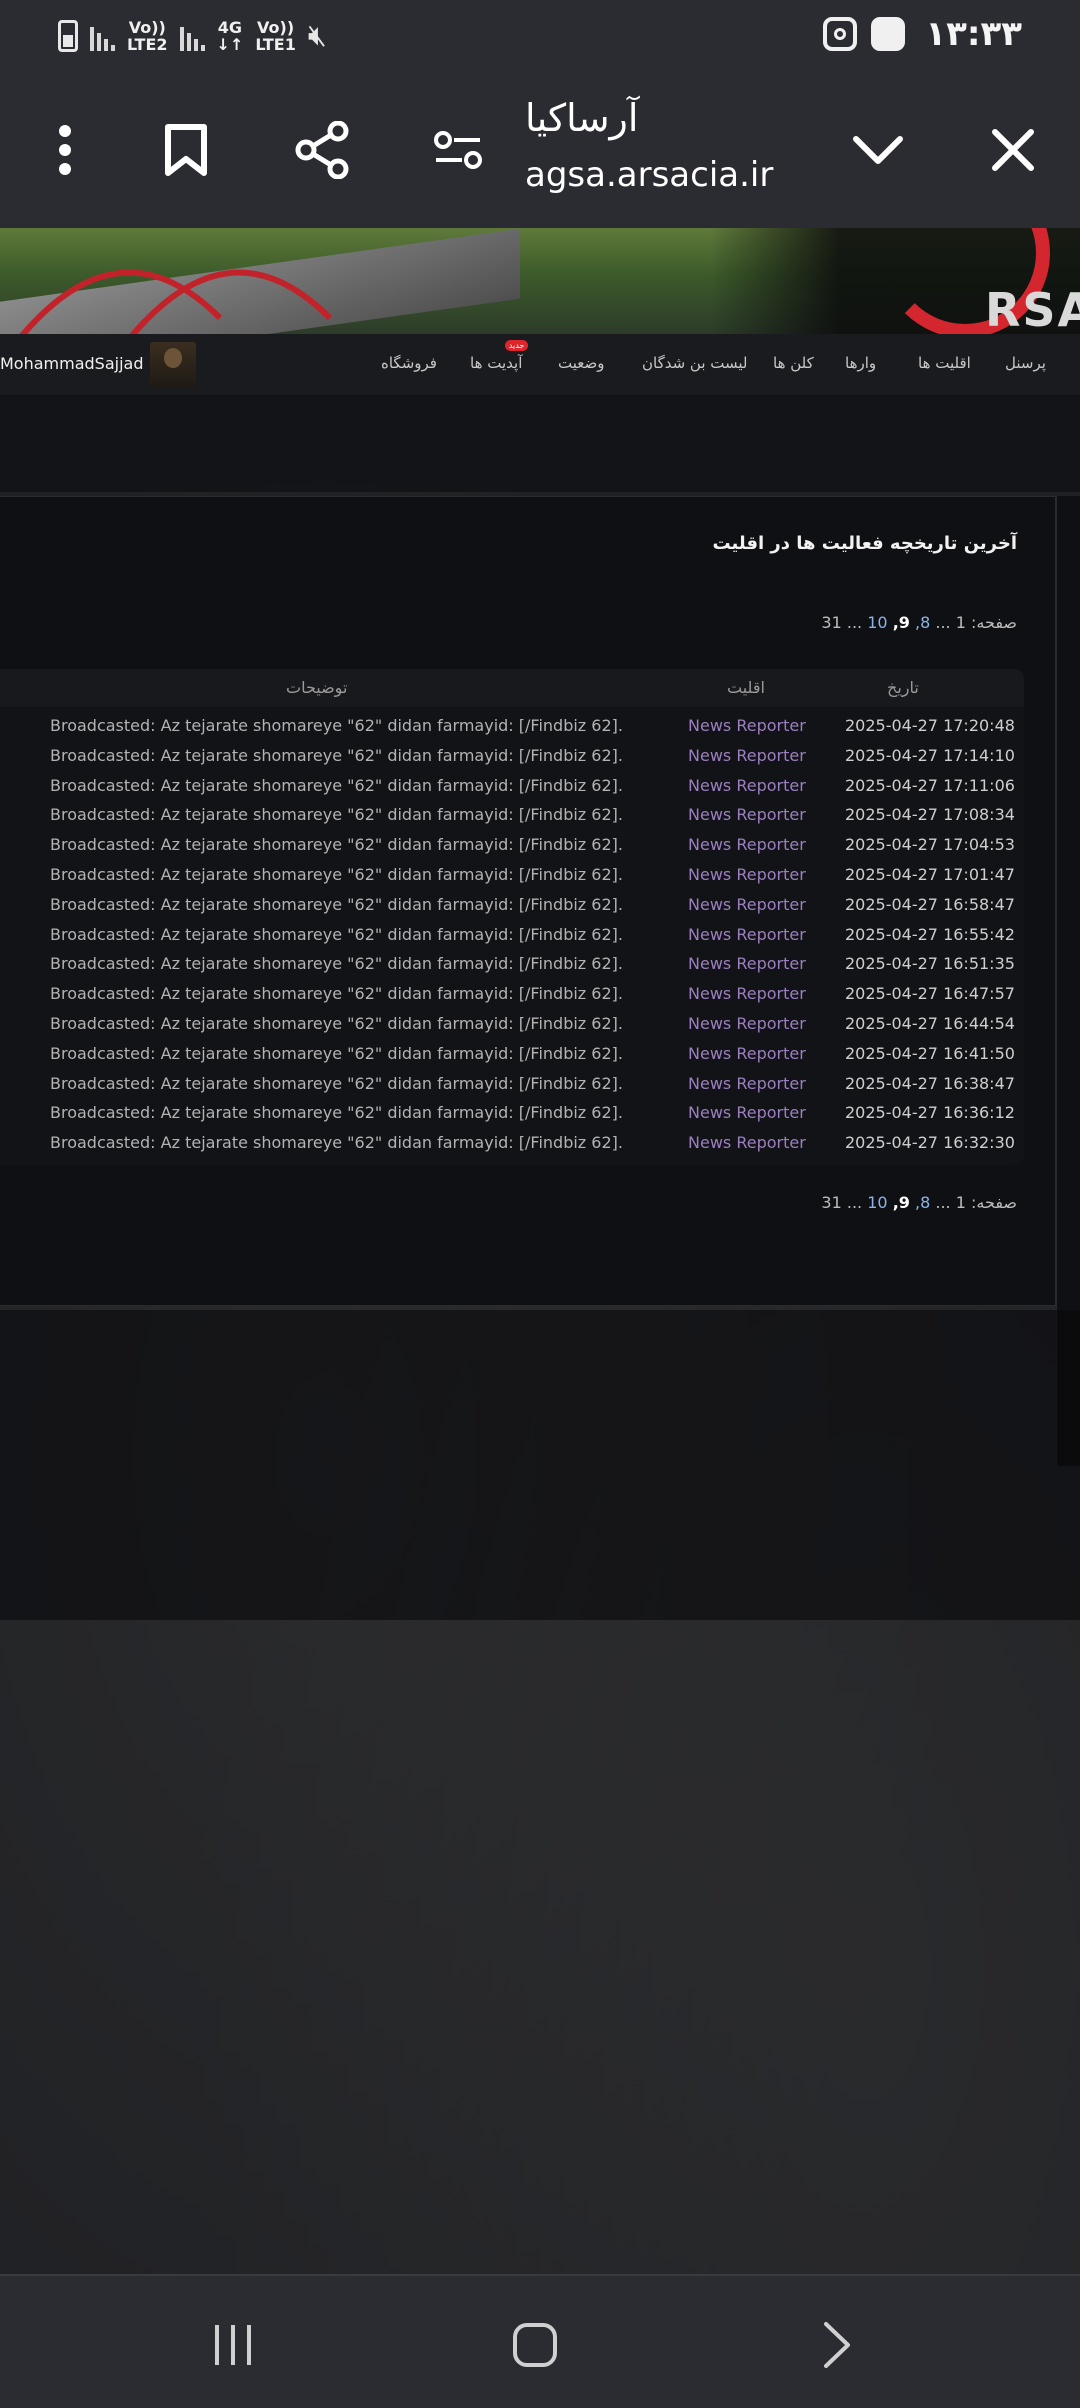 Image resolution: width=1080 pixels, height=2408 pixels. I want to click on cell-date: 2025-04-27 16:36:12, so click(930, 1113).